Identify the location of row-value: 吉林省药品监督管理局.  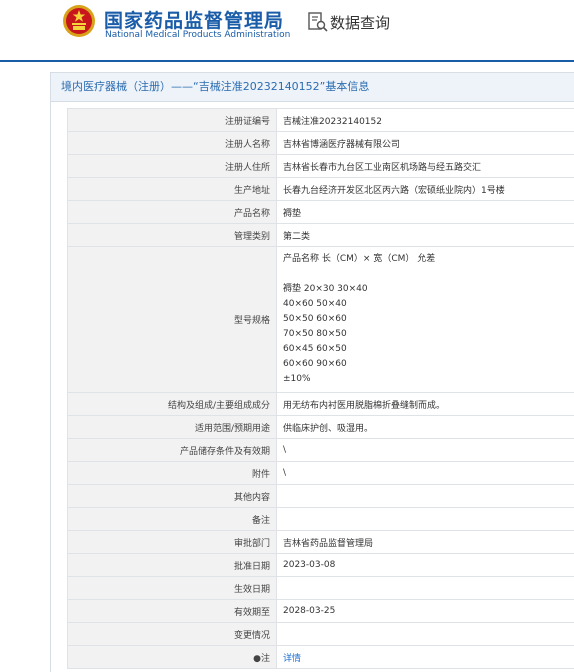
(425, 542).